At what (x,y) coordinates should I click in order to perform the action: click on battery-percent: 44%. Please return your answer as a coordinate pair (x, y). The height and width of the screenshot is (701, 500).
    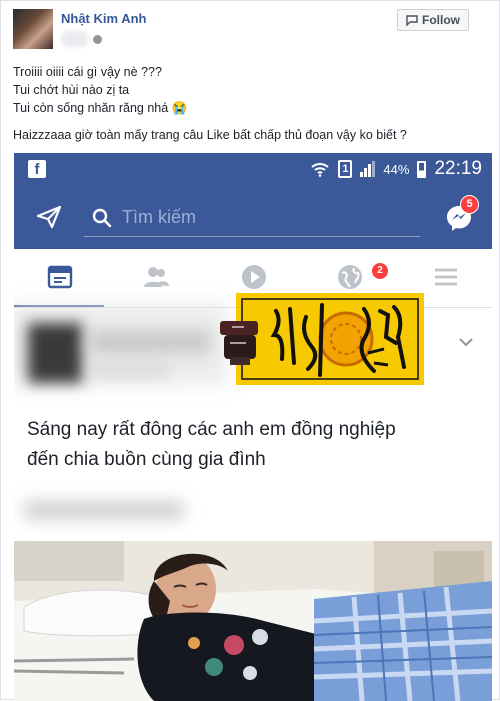
    Looking at the image, I should click on (396, 169).